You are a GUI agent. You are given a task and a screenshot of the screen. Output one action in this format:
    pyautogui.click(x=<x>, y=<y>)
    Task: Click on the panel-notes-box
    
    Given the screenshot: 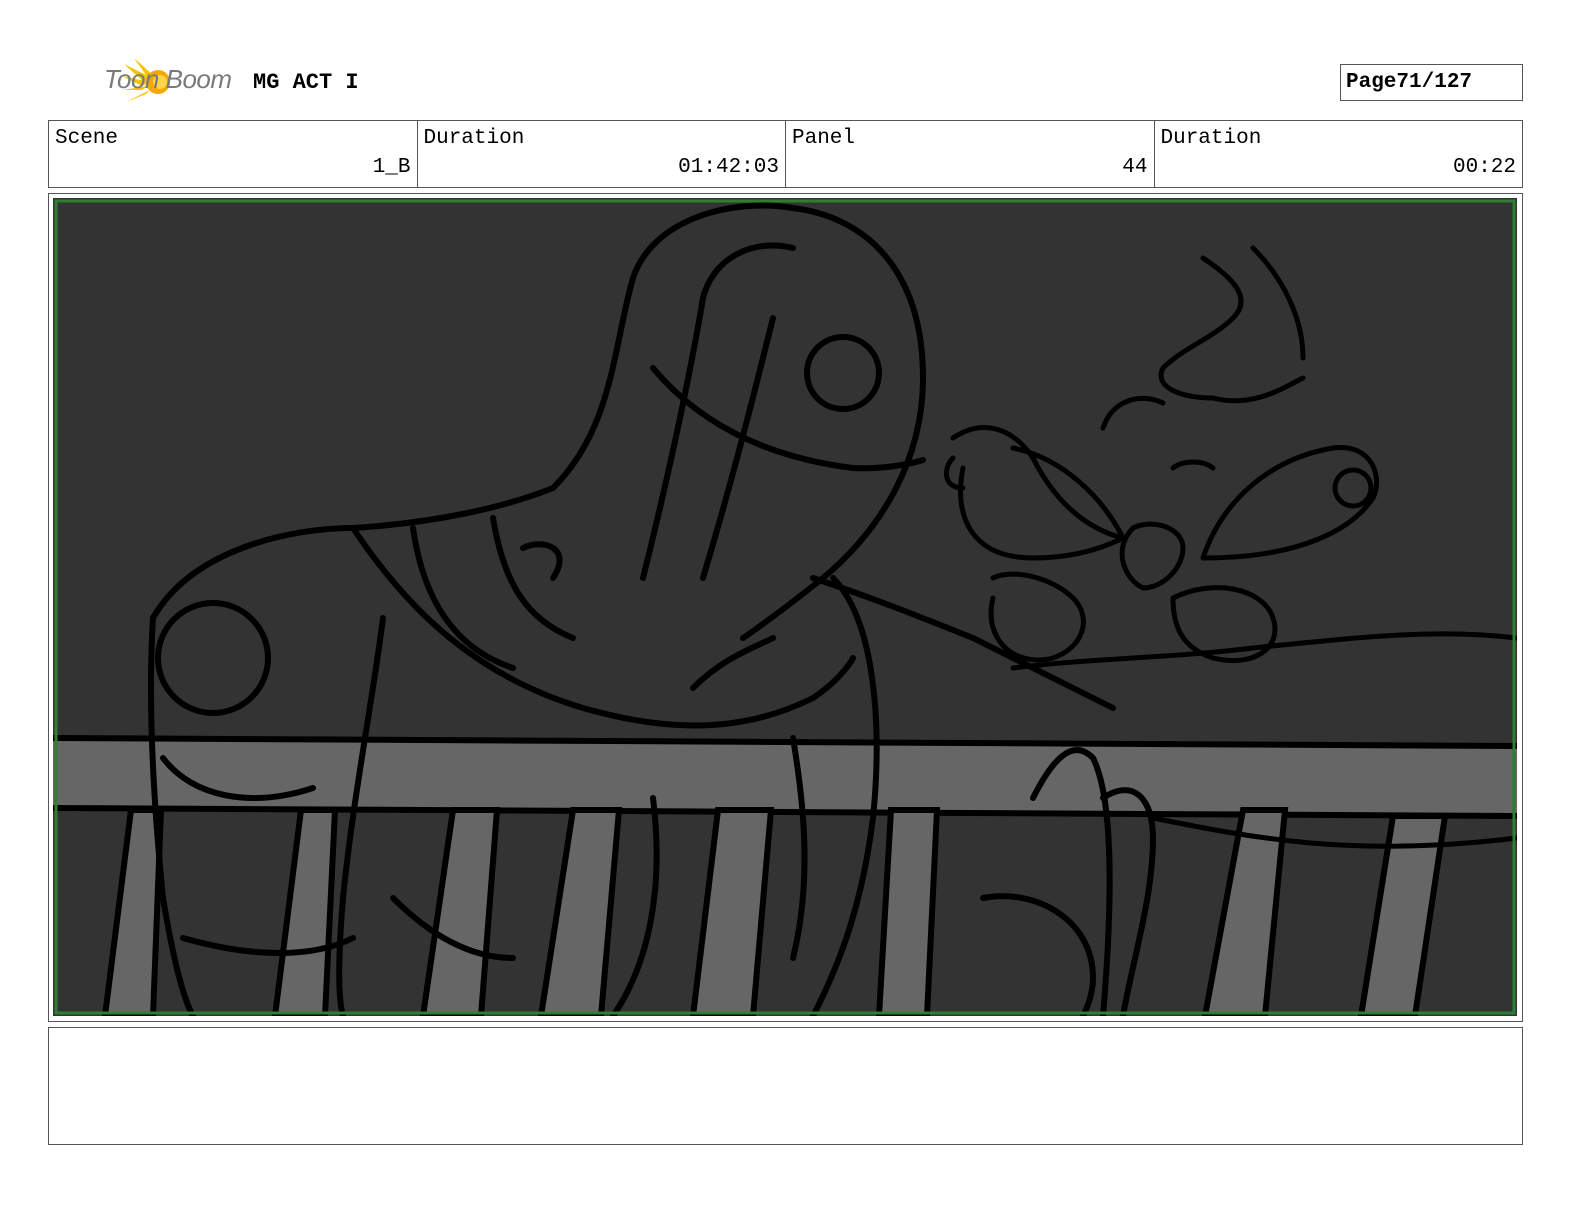 What is the action you would take?
    pyautogui.click(x=785, y=1086)
    